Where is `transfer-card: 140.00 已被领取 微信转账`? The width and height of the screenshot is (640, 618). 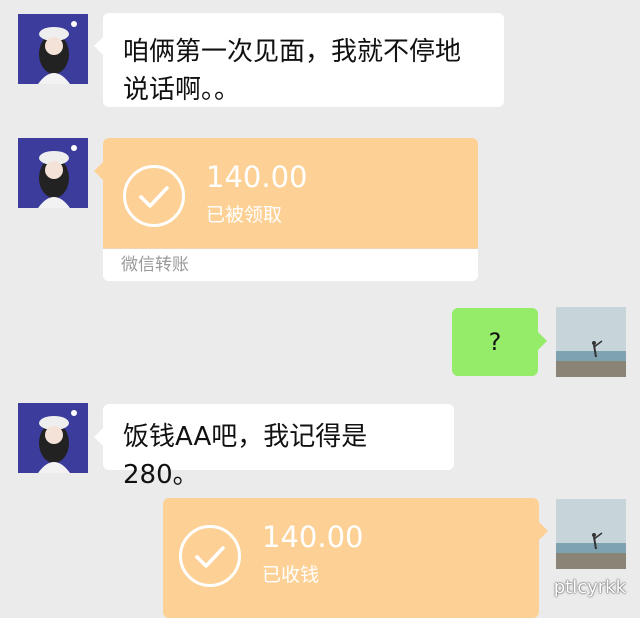 transfer-card: 140.00 已被领取 微信转账 is located at coordinates (286, 209).